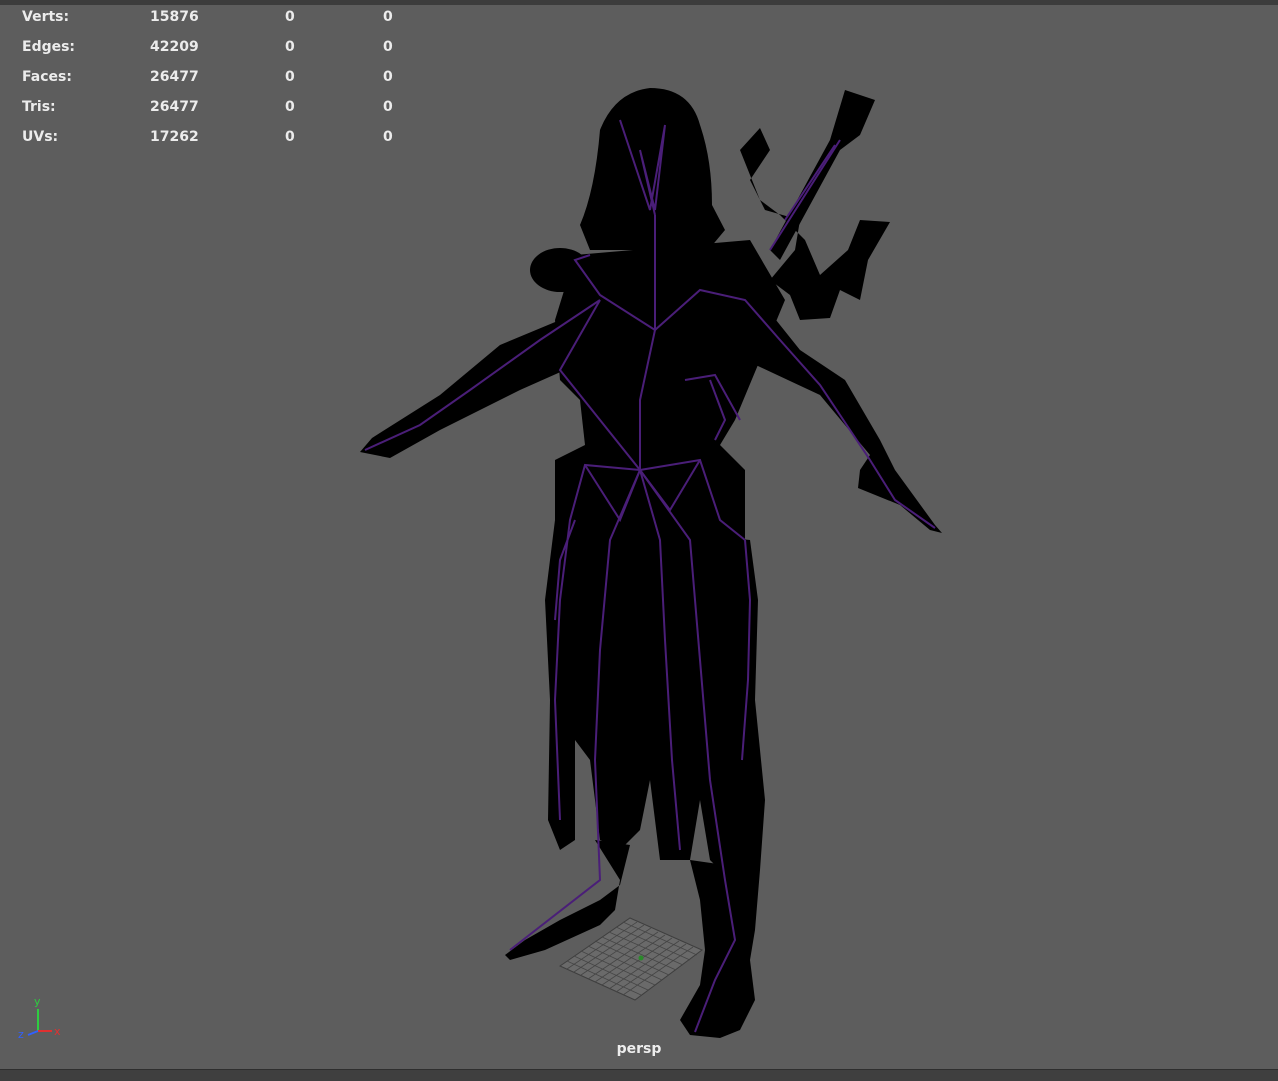 The image size is (1278, 1081). Describe the element at coordinates (57, 1031) in the screenshot. I see `x-axis-label: x` at that location.